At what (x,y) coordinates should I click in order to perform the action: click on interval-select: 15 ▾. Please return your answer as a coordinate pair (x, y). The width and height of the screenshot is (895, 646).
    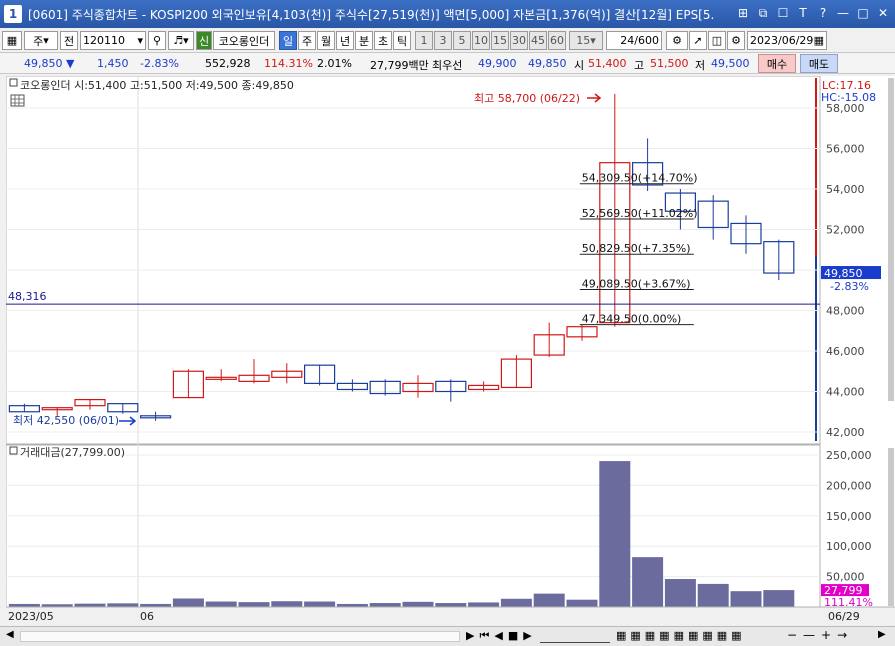
    Looking at the image, I should click on (586, 40).